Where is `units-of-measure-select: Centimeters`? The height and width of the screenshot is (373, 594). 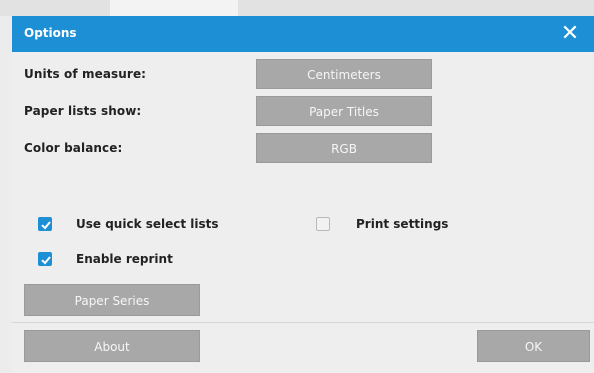 units-of-measure-select: Centimeters is located at coordinates (344, 74).